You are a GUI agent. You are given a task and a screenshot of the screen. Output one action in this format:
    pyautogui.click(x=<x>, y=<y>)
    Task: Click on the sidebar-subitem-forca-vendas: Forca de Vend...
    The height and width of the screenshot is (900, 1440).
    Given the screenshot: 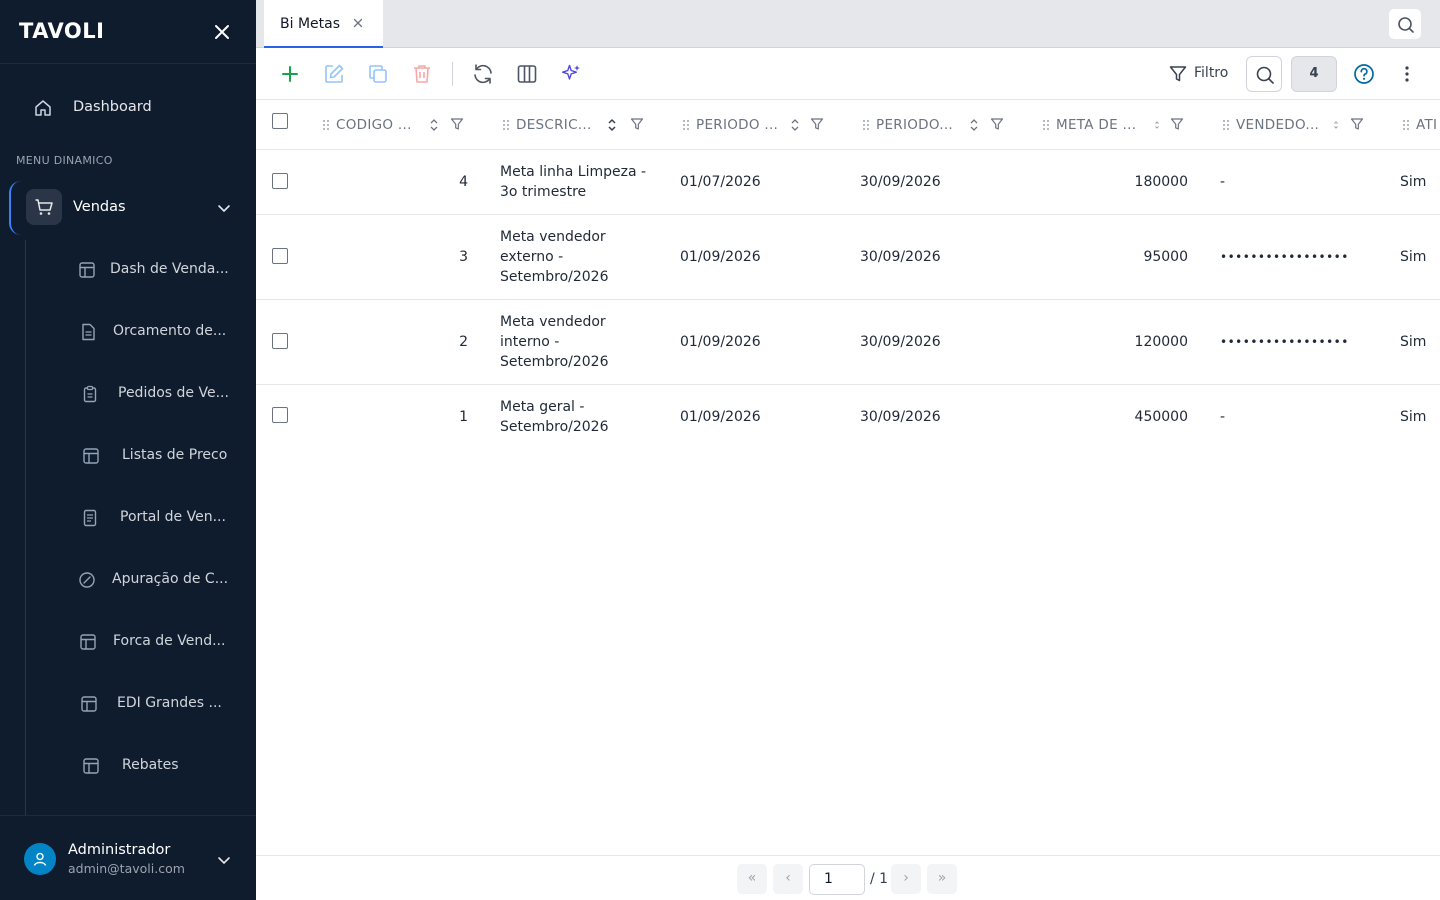 What is the action you would take?
    pyautogui.click(x=155, y=642)
    